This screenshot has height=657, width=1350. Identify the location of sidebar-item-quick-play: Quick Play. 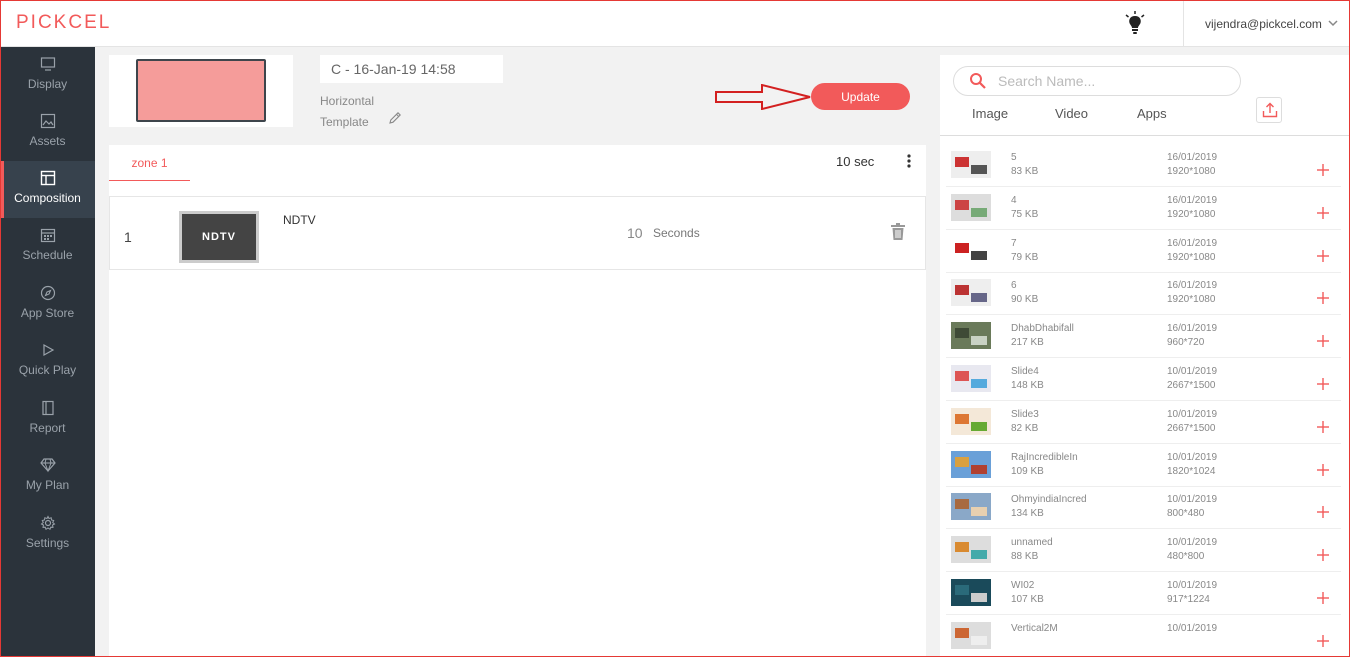
(47, 361).